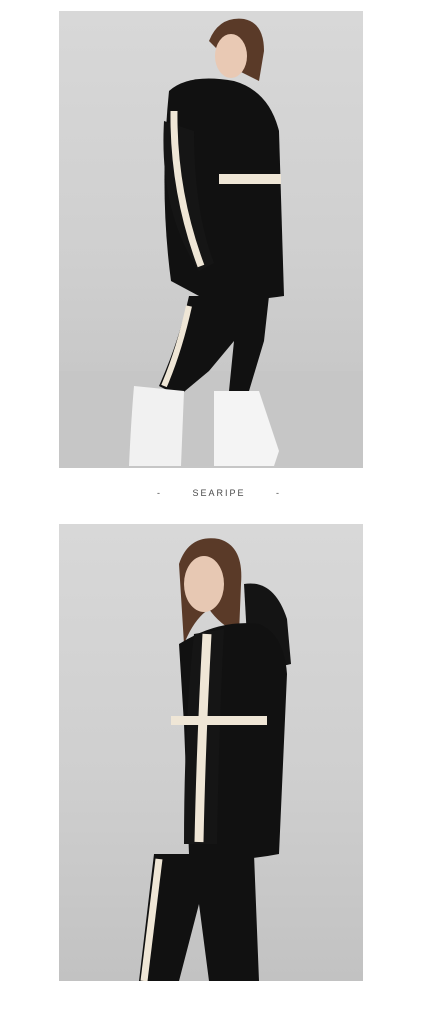 This screenshot has height=1024, width=438. I want to click on left-dash: -, so click(159, 493).